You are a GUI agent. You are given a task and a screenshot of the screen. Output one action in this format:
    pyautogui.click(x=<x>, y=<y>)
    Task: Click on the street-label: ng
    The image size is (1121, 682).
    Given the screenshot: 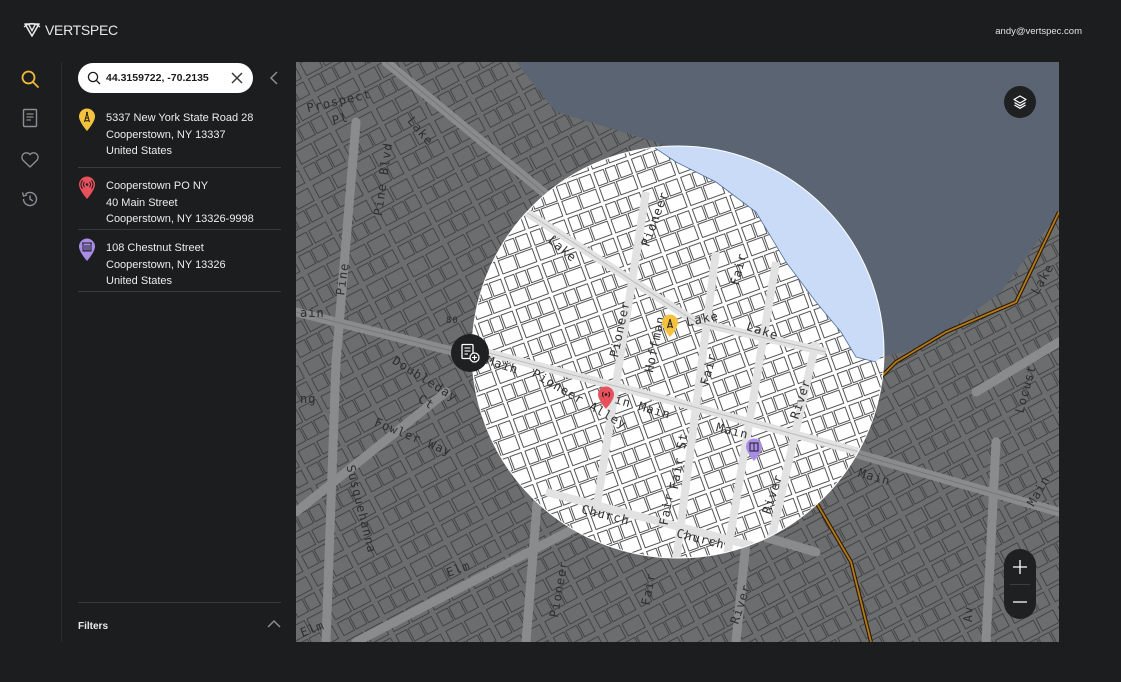 What is the action you would take?
    pyautogui.click(x=308, y=399)
    